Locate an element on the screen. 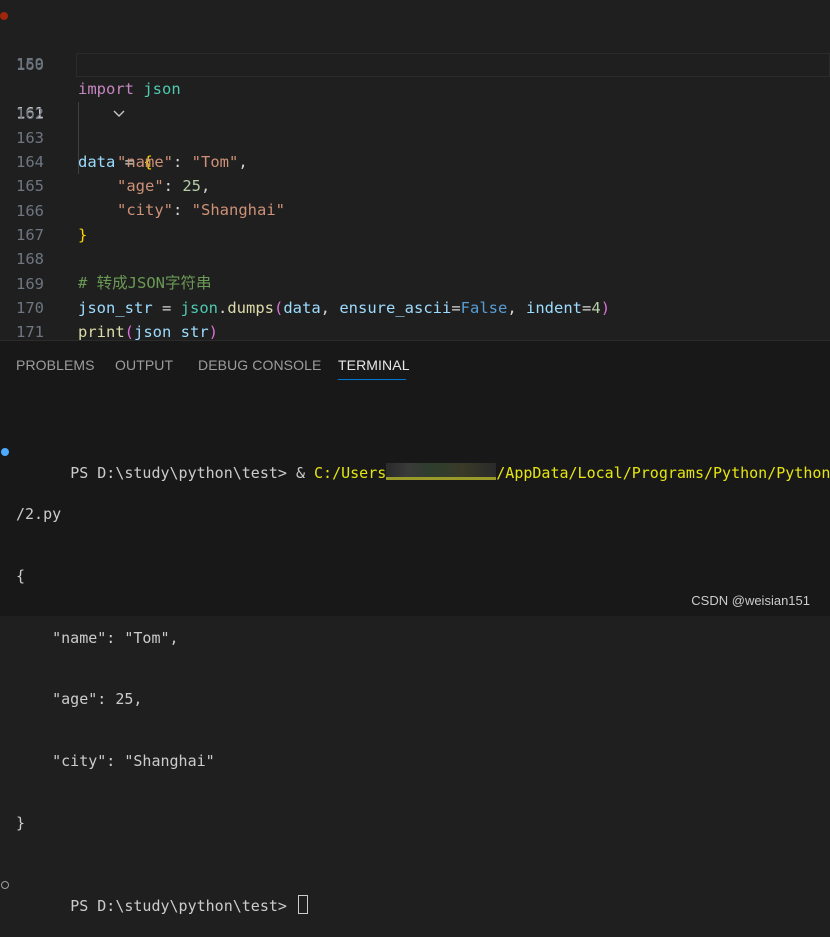  code-line: 166 } is located at coordinates (415, 209).